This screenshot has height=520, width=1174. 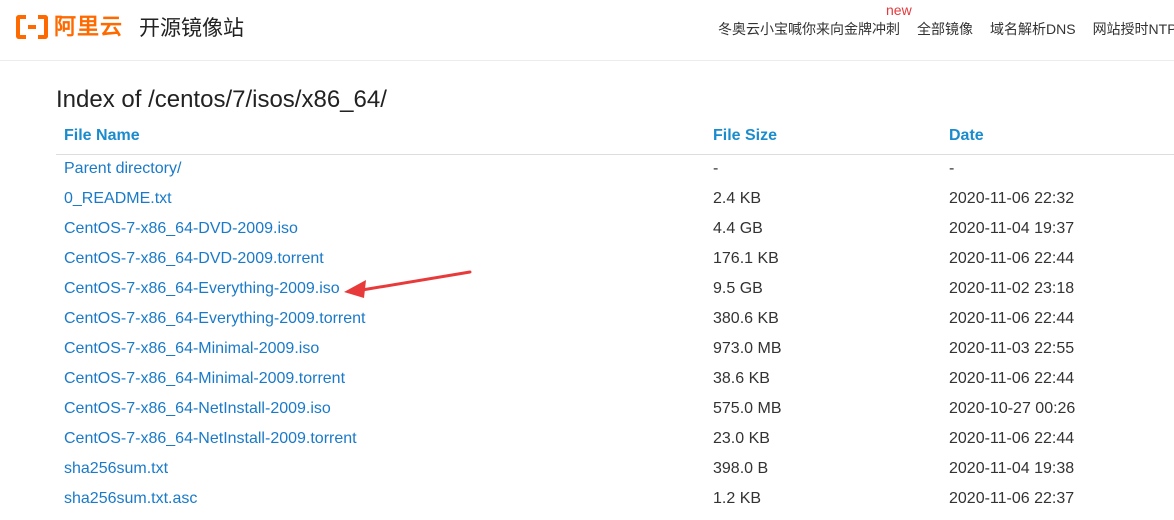 What do you see at coordinates (747, 408) in the screenshot?
I see `file-size-cell: 575.0 MB` at bounding box center [747, 408].